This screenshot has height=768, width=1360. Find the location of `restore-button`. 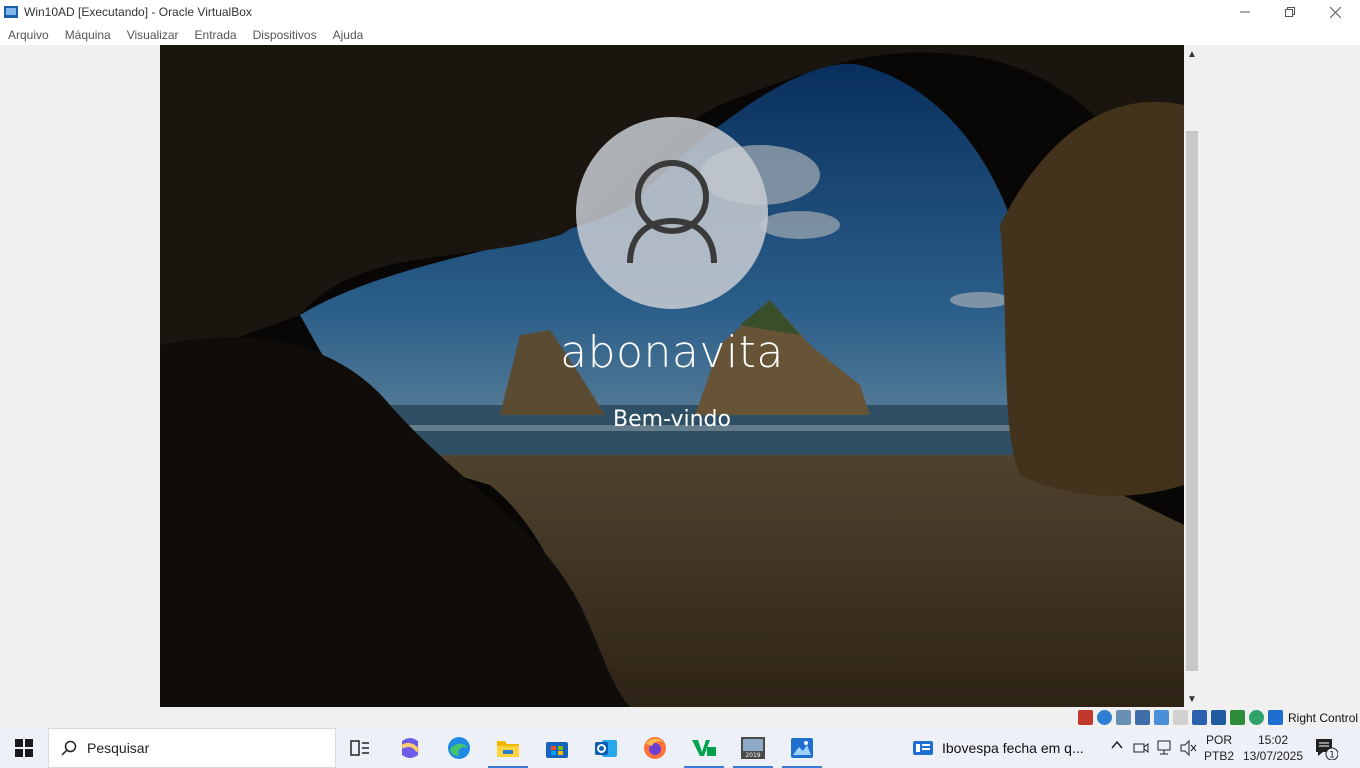

restore-button is located at coordinates (1290, 12).